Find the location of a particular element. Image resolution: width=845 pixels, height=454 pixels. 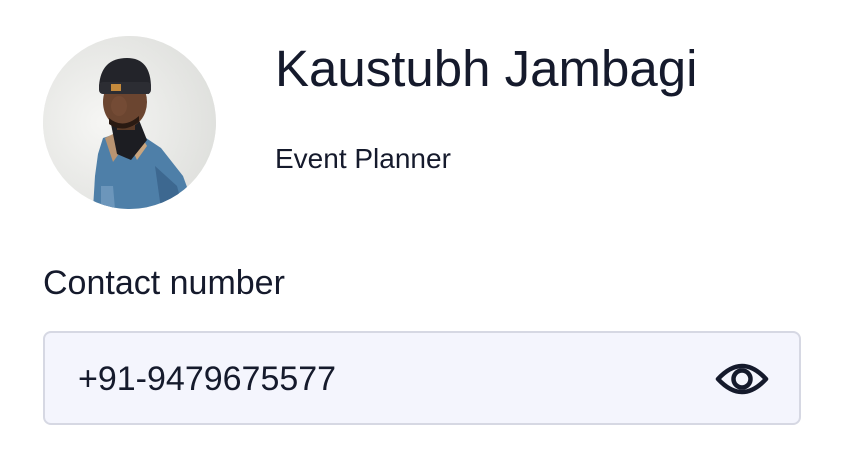

contact-number-label: Contact number is located at coordinates (164, 283).